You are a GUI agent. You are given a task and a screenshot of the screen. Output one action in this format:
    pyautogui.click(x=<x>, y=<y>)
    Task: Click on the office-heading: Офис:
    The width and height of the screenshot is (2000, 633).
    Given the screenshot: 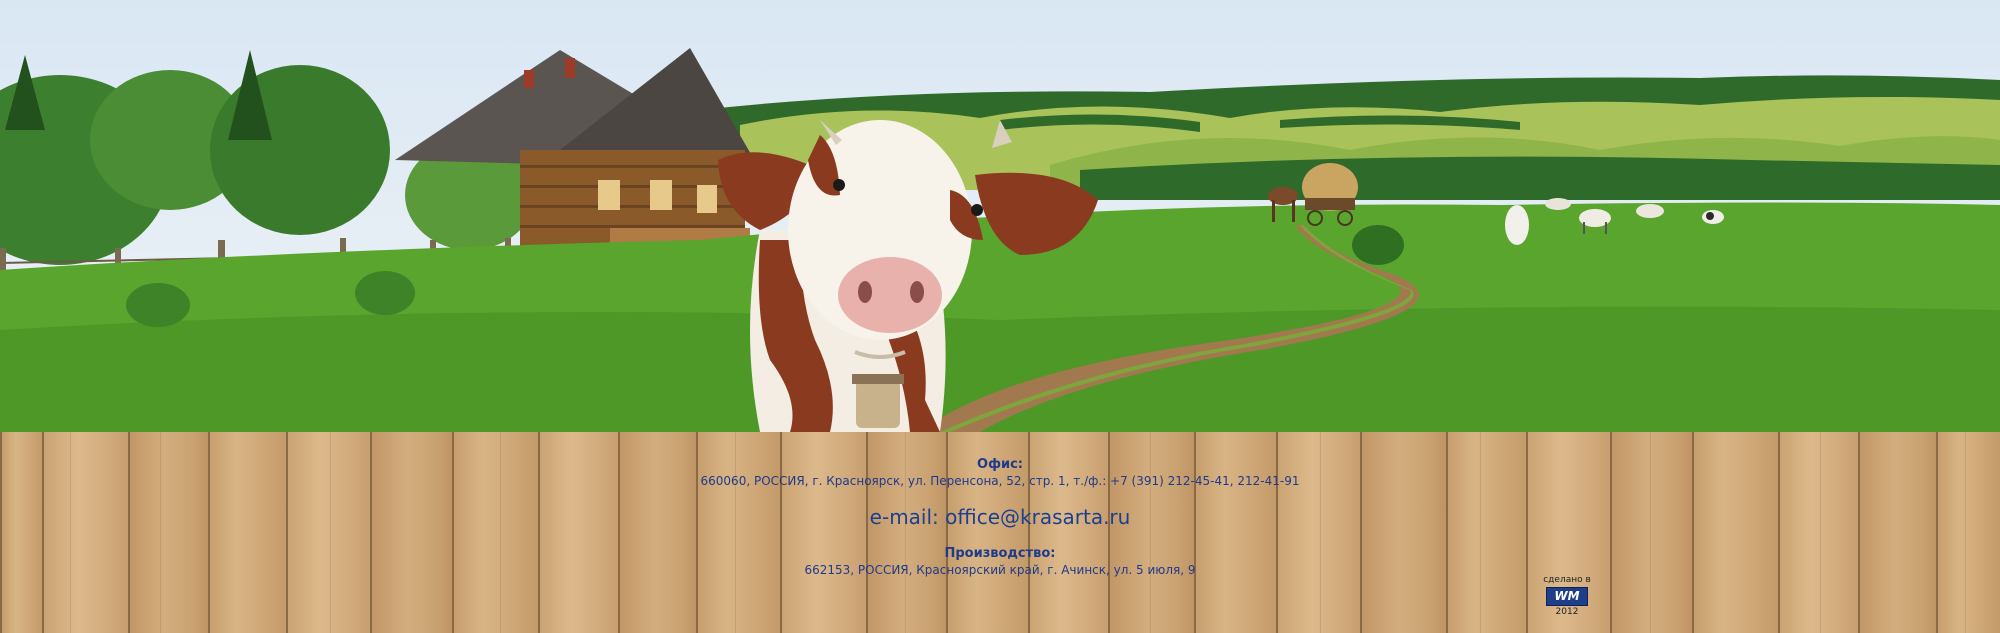 What is the action you would take?
    pyautogui.click(x=1000, y=464)
    